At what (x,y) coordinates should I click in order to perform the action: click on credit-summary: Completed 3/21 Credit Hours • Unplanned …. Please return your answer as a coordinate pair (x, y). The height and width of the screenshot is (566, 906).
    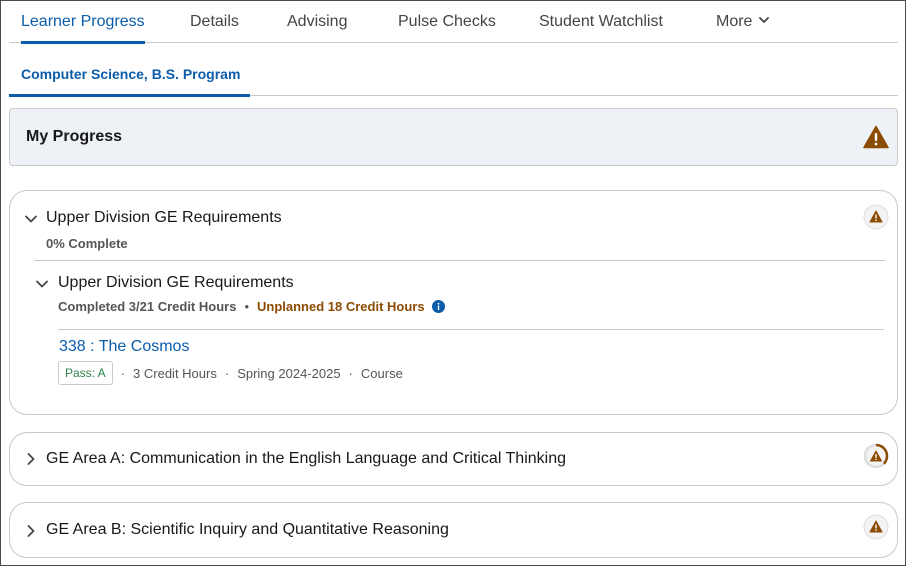
    Looking at the image, I should click on (251, 306).